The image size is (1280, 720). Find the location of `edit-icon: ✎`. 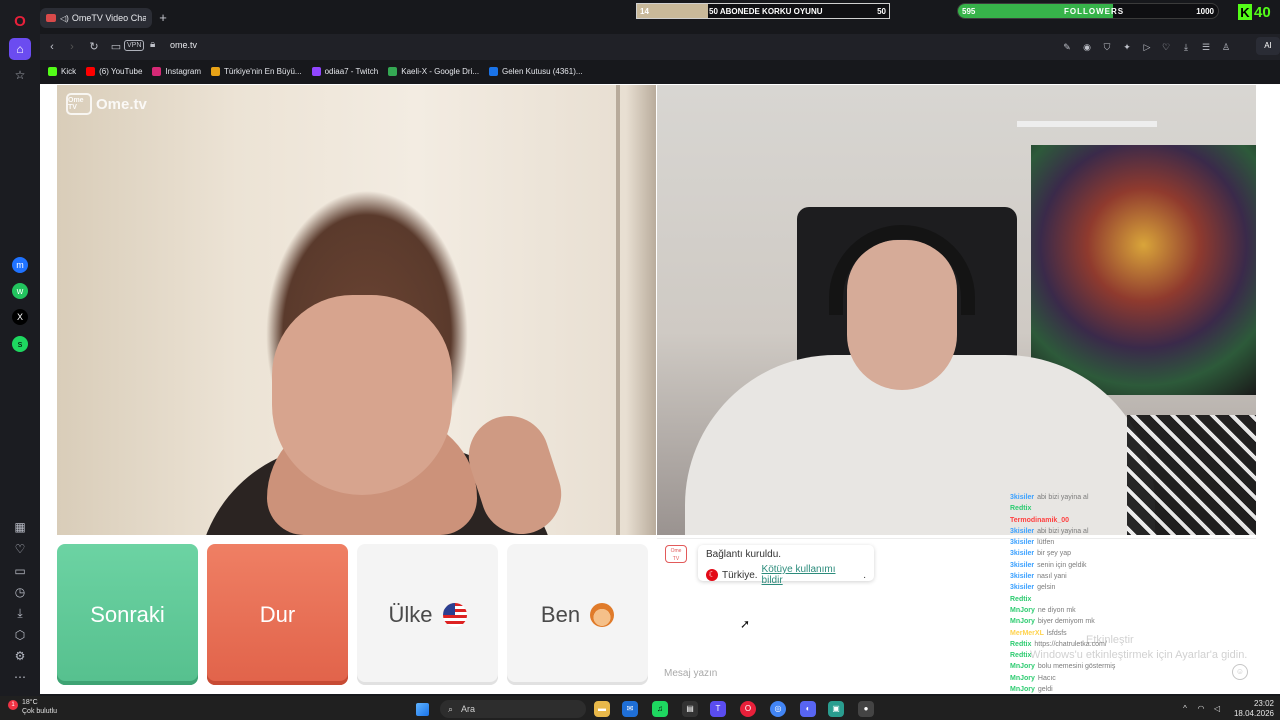

edit-icon: ✎ is located at coordinates (1067, 47).